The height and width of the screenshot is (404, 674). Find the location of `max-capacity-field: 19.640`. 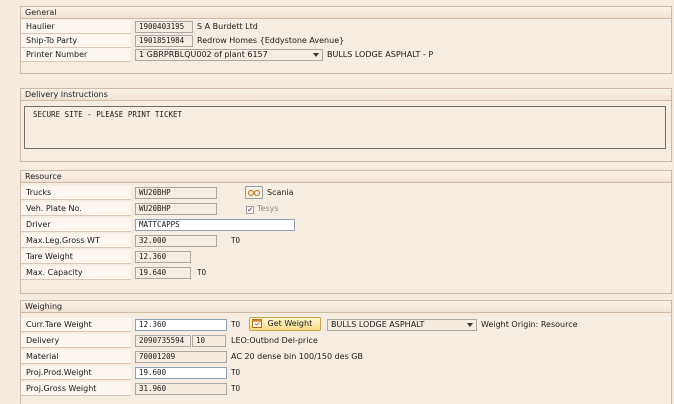

max-capacity-field: 19.640 is located at coordinates (163, 273).